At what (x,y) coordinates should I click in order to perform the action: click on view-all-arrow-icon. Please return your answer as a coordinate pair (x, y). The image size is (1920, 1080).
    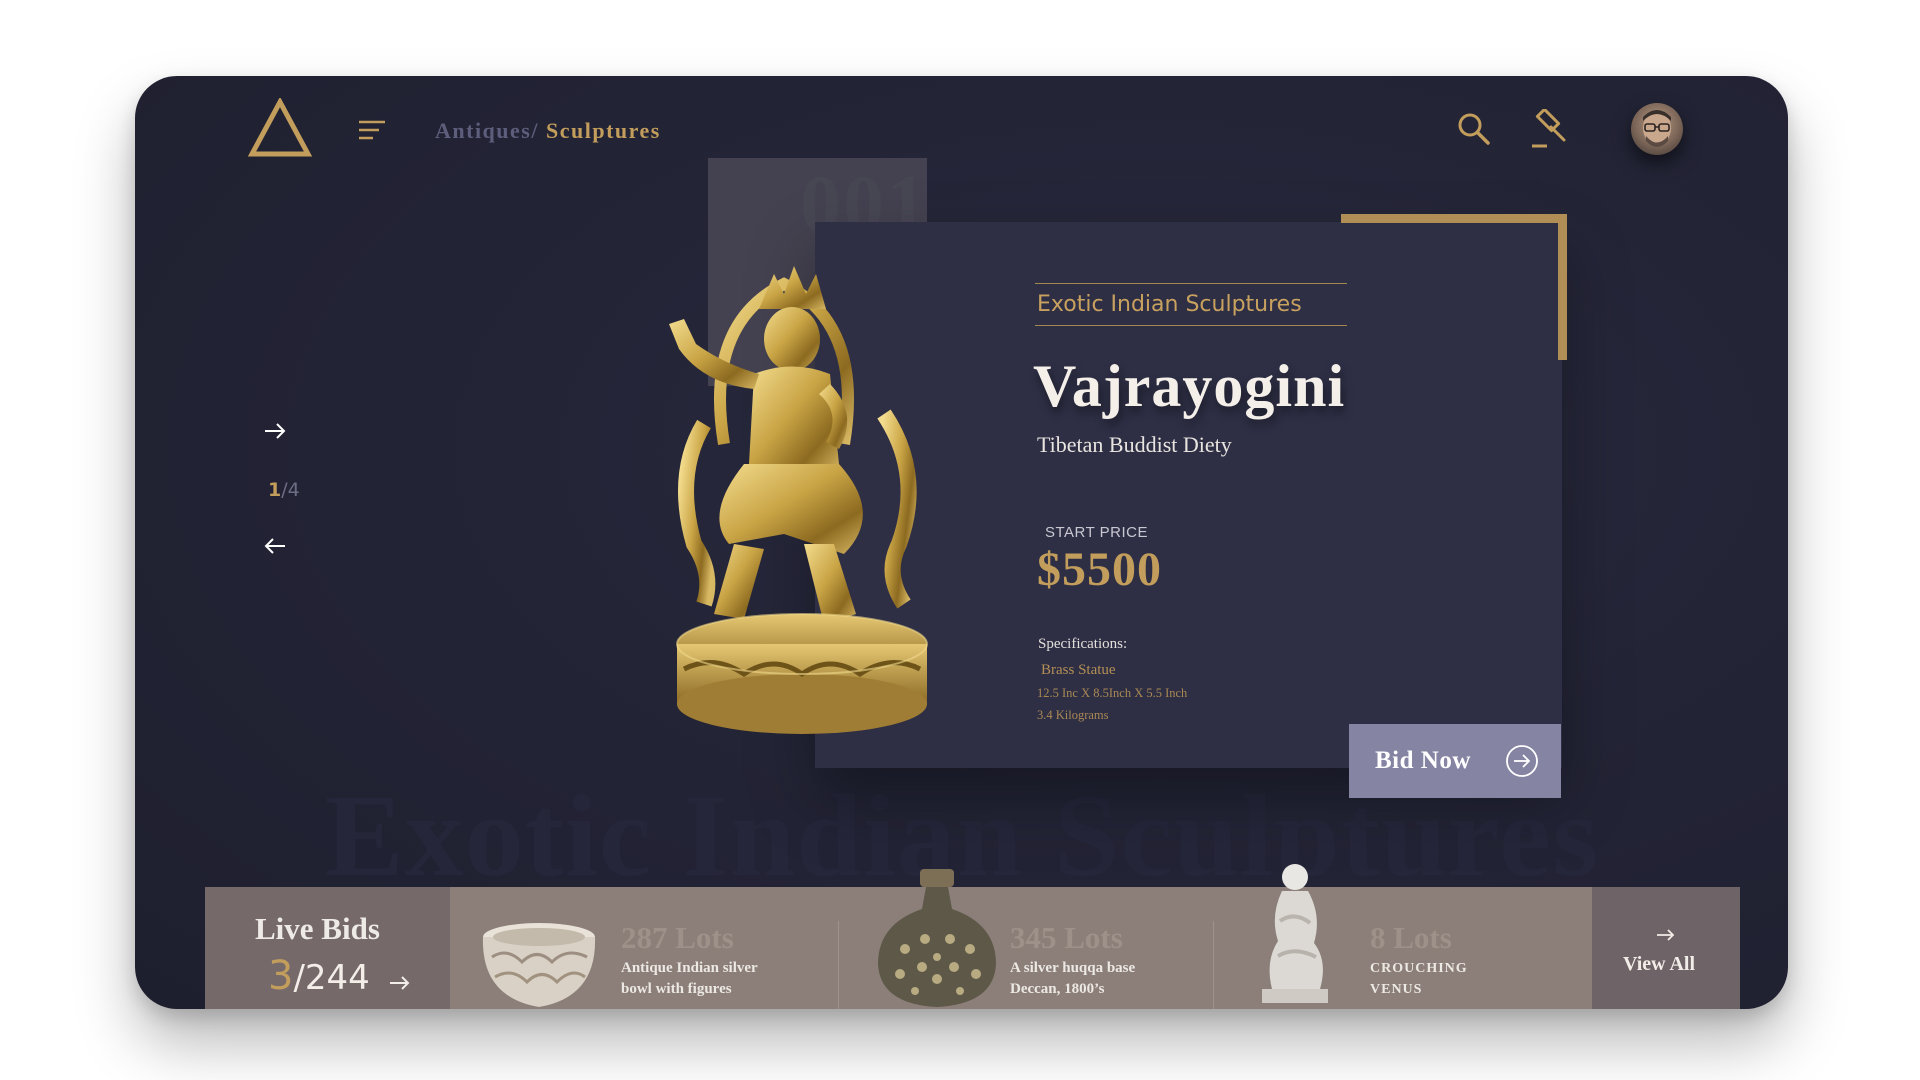
    Looking at the image, I should click on (1666, 935).